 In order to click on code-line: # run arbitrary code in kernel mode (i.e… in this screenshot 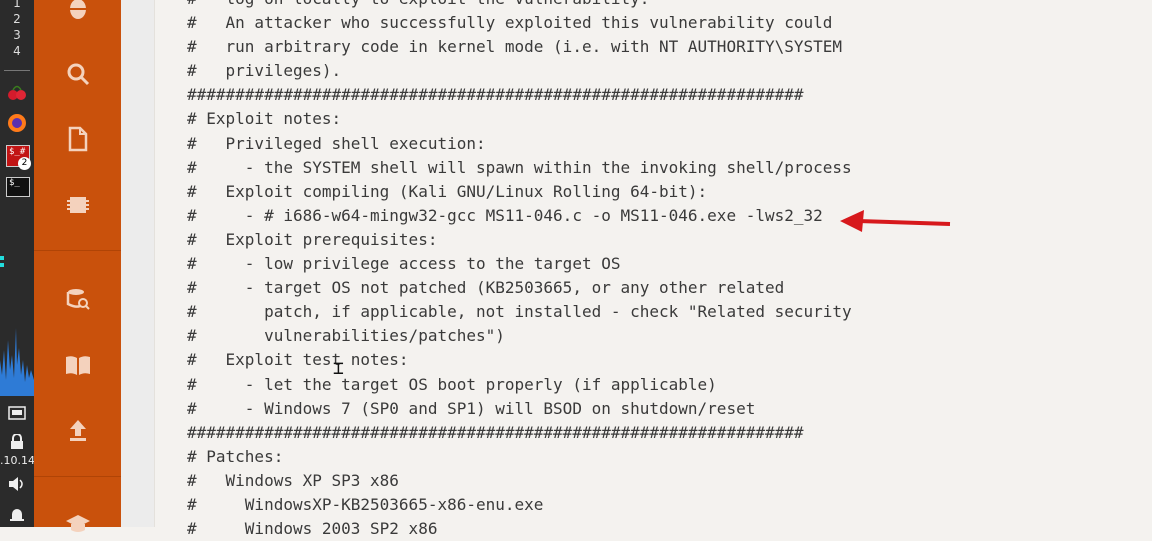, I will do `click(515, 47)`.